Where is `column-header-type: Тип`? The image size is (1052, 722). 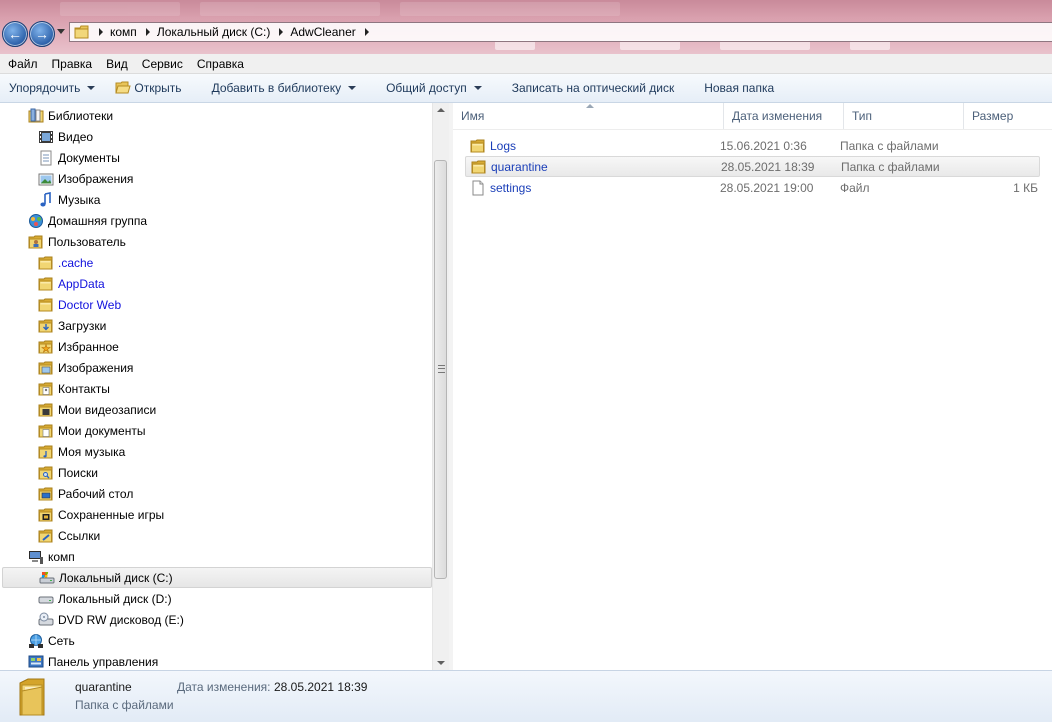
column-header-type: Тип is located at coordinates (904, 116).